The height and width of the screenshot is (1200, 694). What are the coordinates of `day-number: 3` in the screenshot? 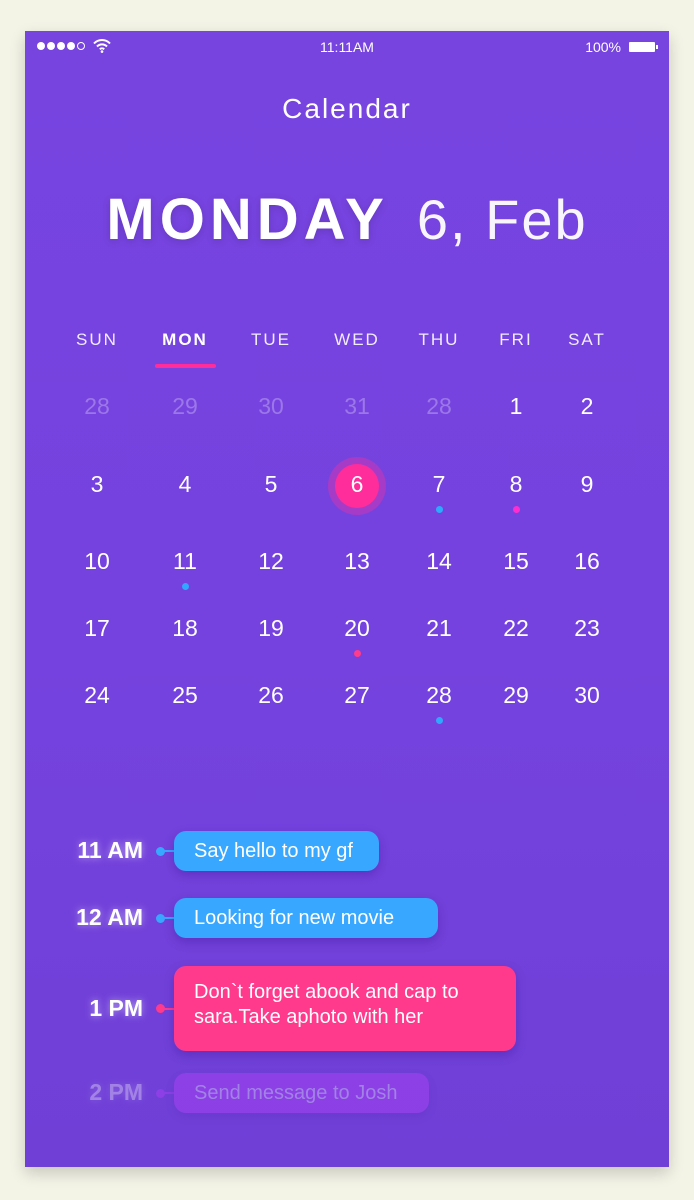 It's located at (97, 484).